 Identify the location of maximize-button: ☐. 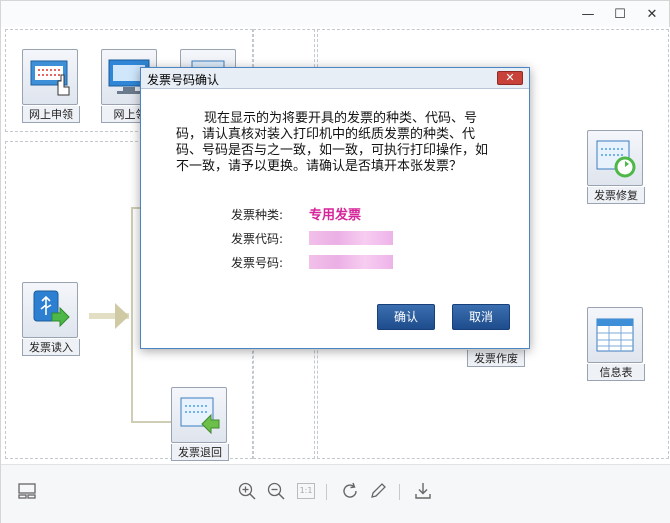
(620, 14).